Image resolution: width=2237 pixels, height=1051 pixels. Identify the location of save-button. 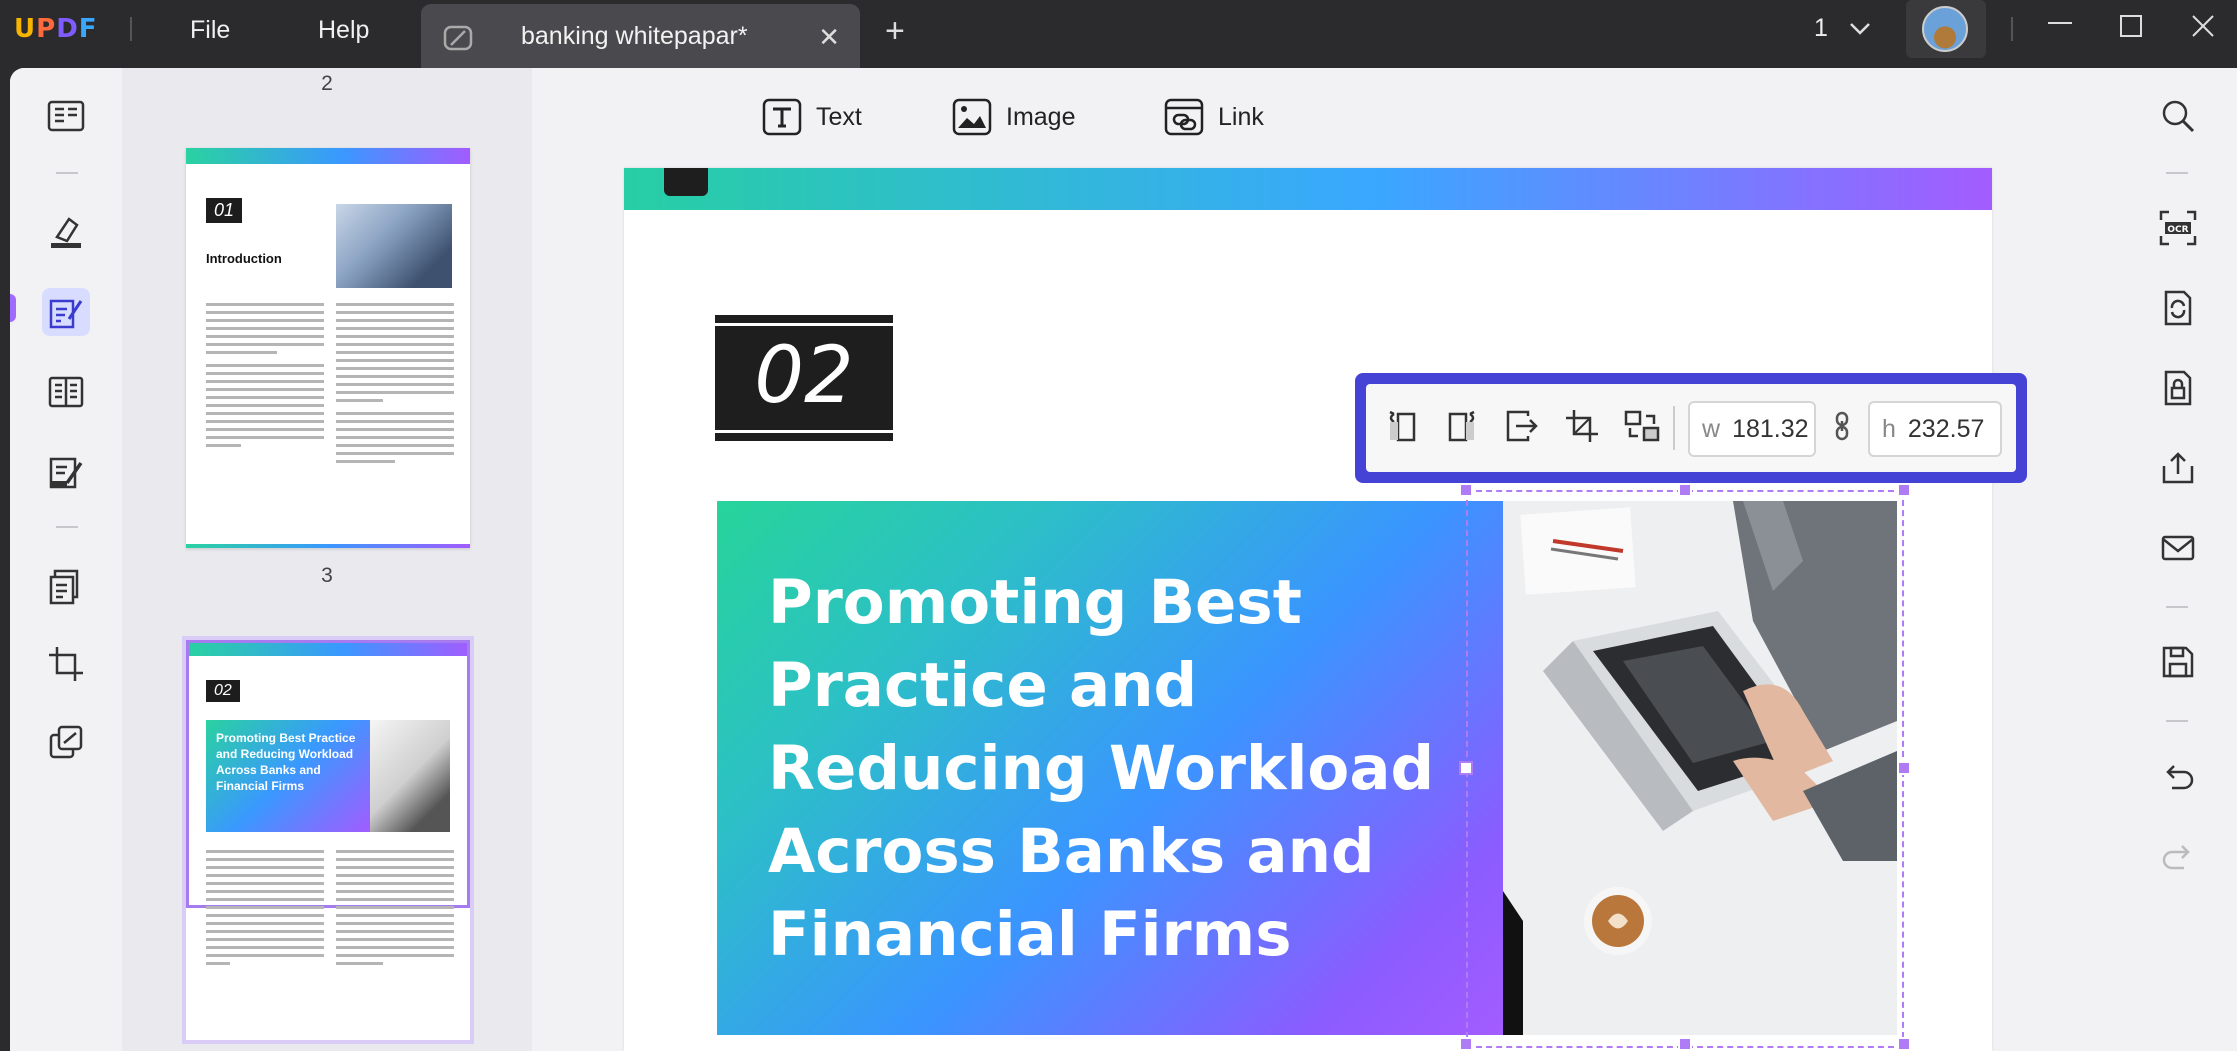
(2178, 662).